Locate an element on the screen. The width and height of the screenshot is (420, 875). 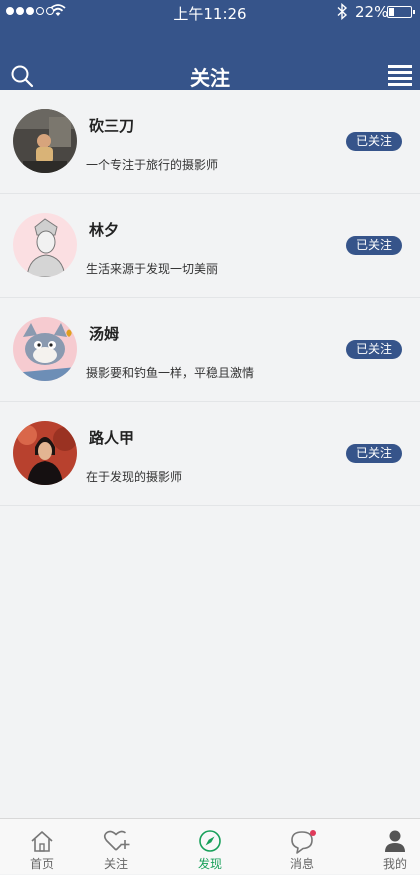
chat-icon is located at coordinates (303, 842).